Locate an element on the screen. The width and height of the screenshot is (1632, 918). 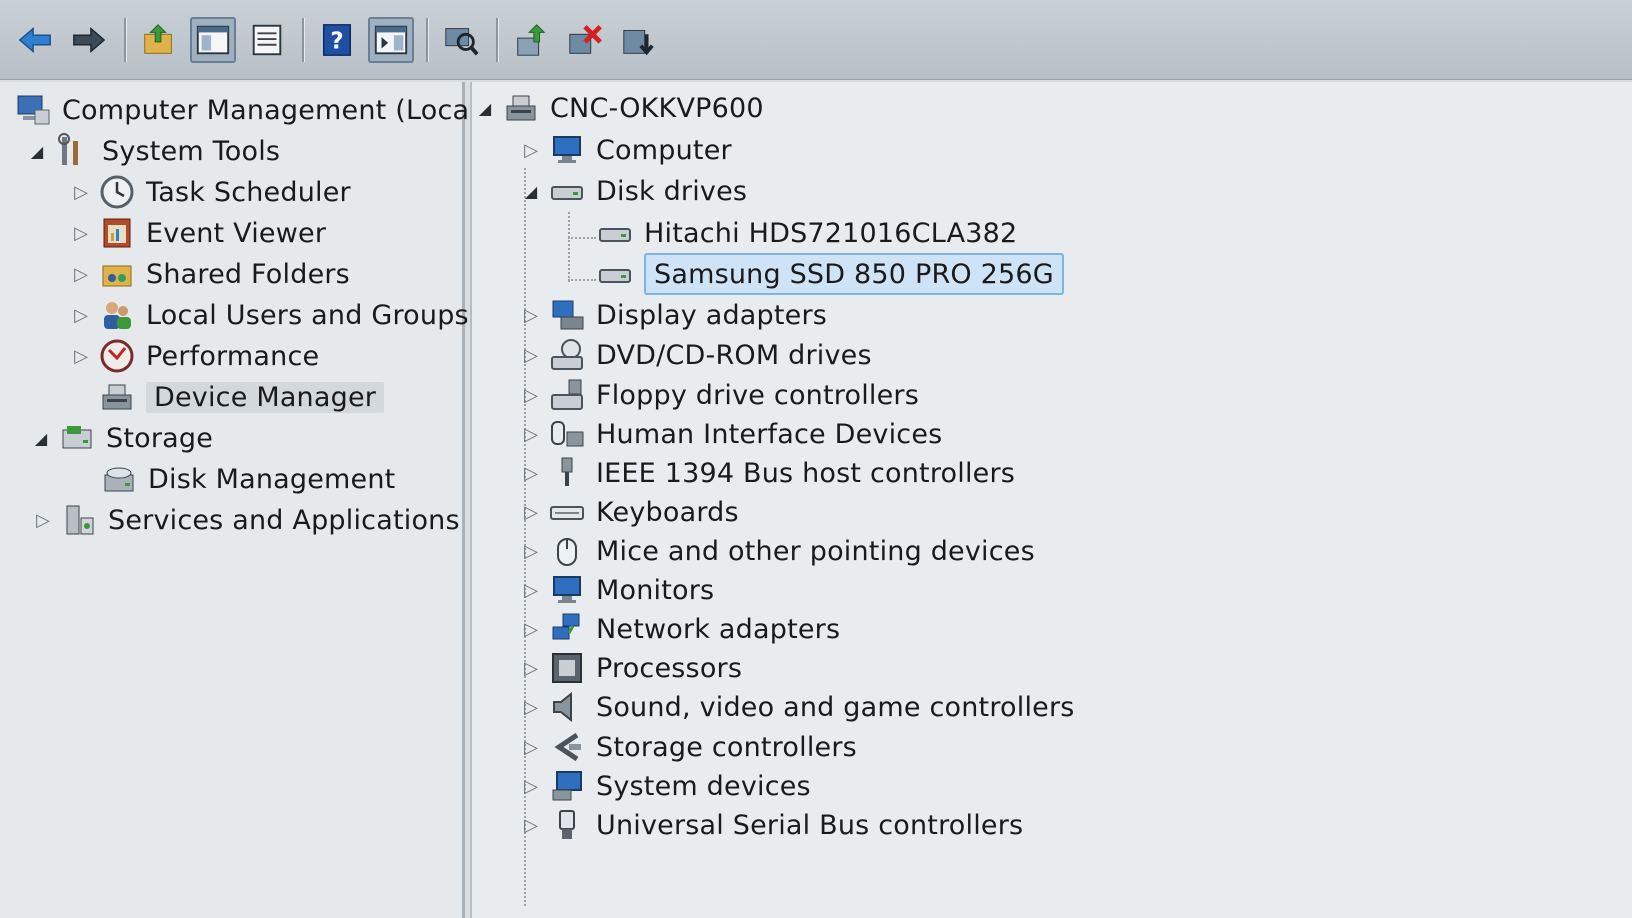
tree-item-label: Performance is located at coordinates (233, 356).